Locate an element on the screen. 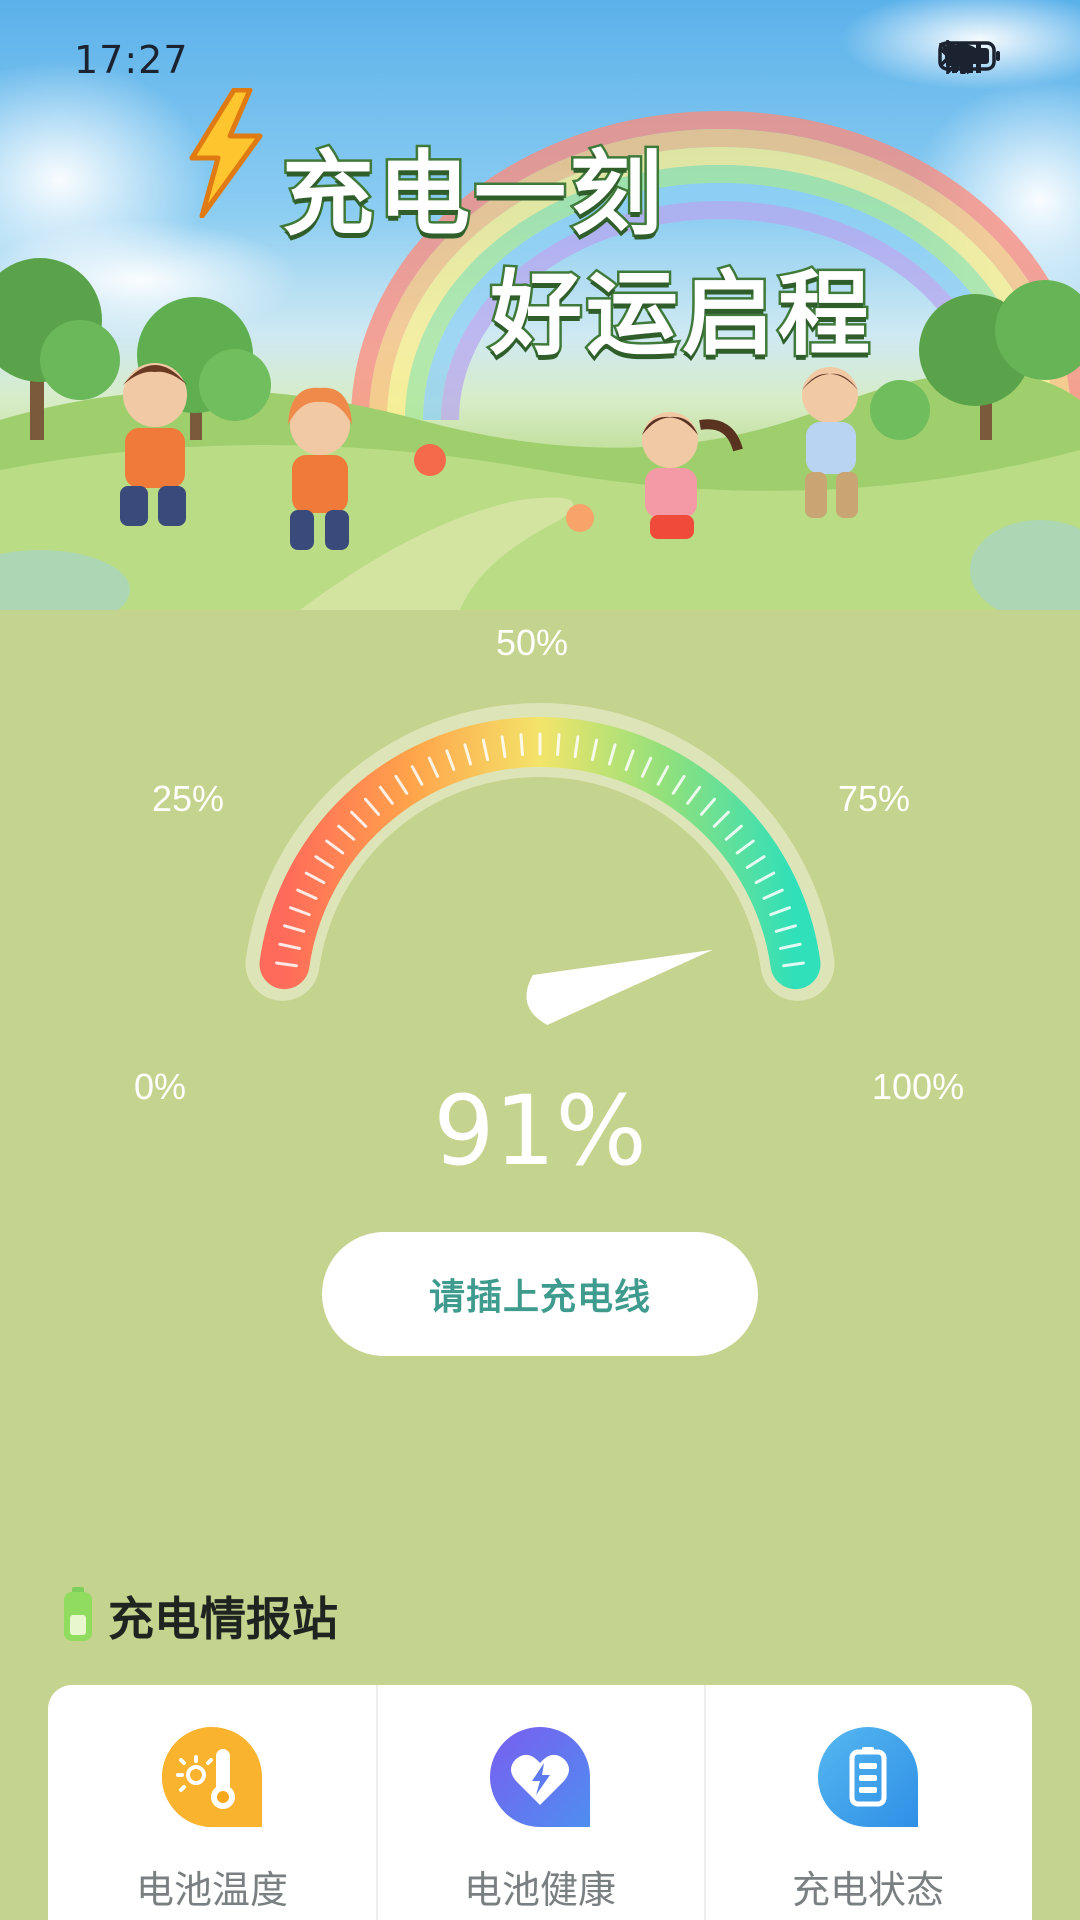 This screenshot has height=1920, width=1080. info-card: 电池温度 电池健康 充电状态 is located at coordinates (540, 1802).